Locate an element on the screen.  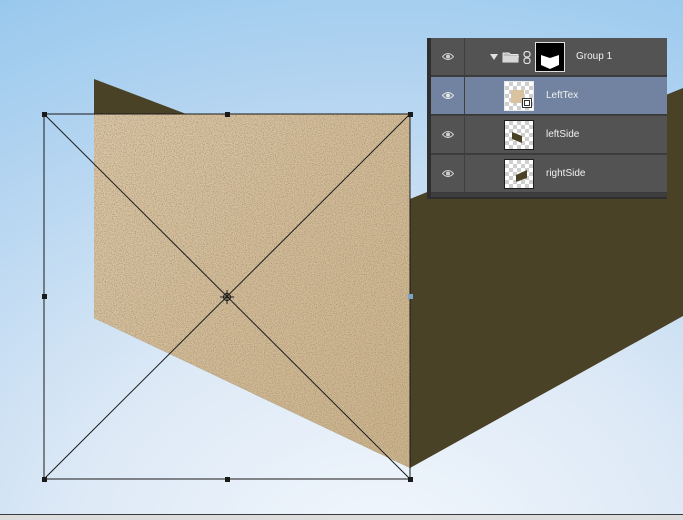
layer-row-lefttex: LeftTex is located at coordinates (549, 96).